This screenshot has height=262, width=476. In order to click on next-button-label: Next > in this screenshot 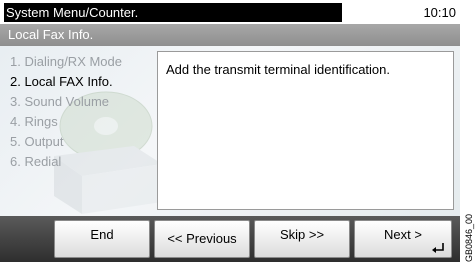, I will do `click(403, 234)`.